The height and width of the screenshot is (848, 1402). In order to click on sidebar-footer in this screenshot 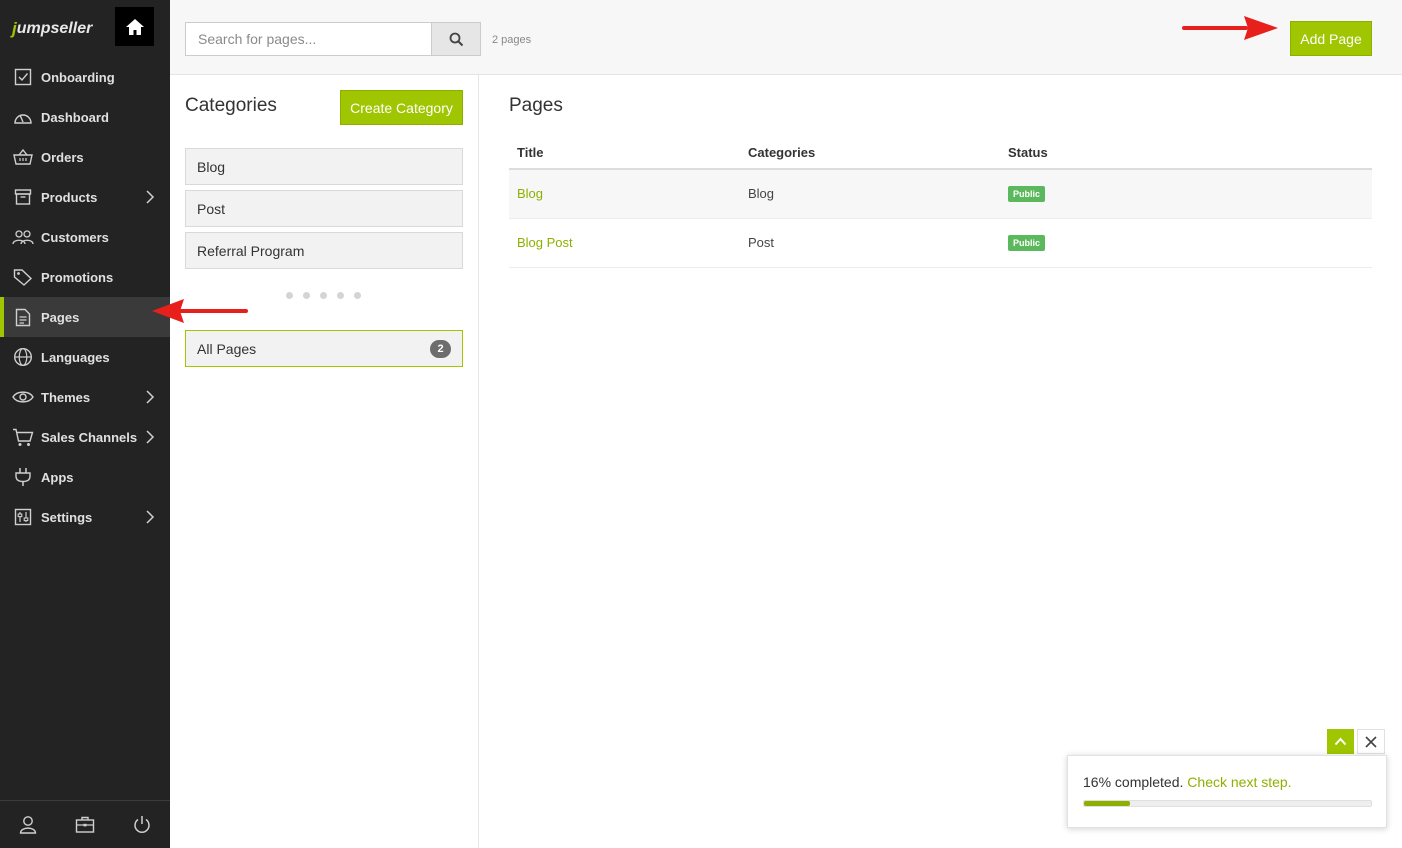, I will do `click(85, 824)`.